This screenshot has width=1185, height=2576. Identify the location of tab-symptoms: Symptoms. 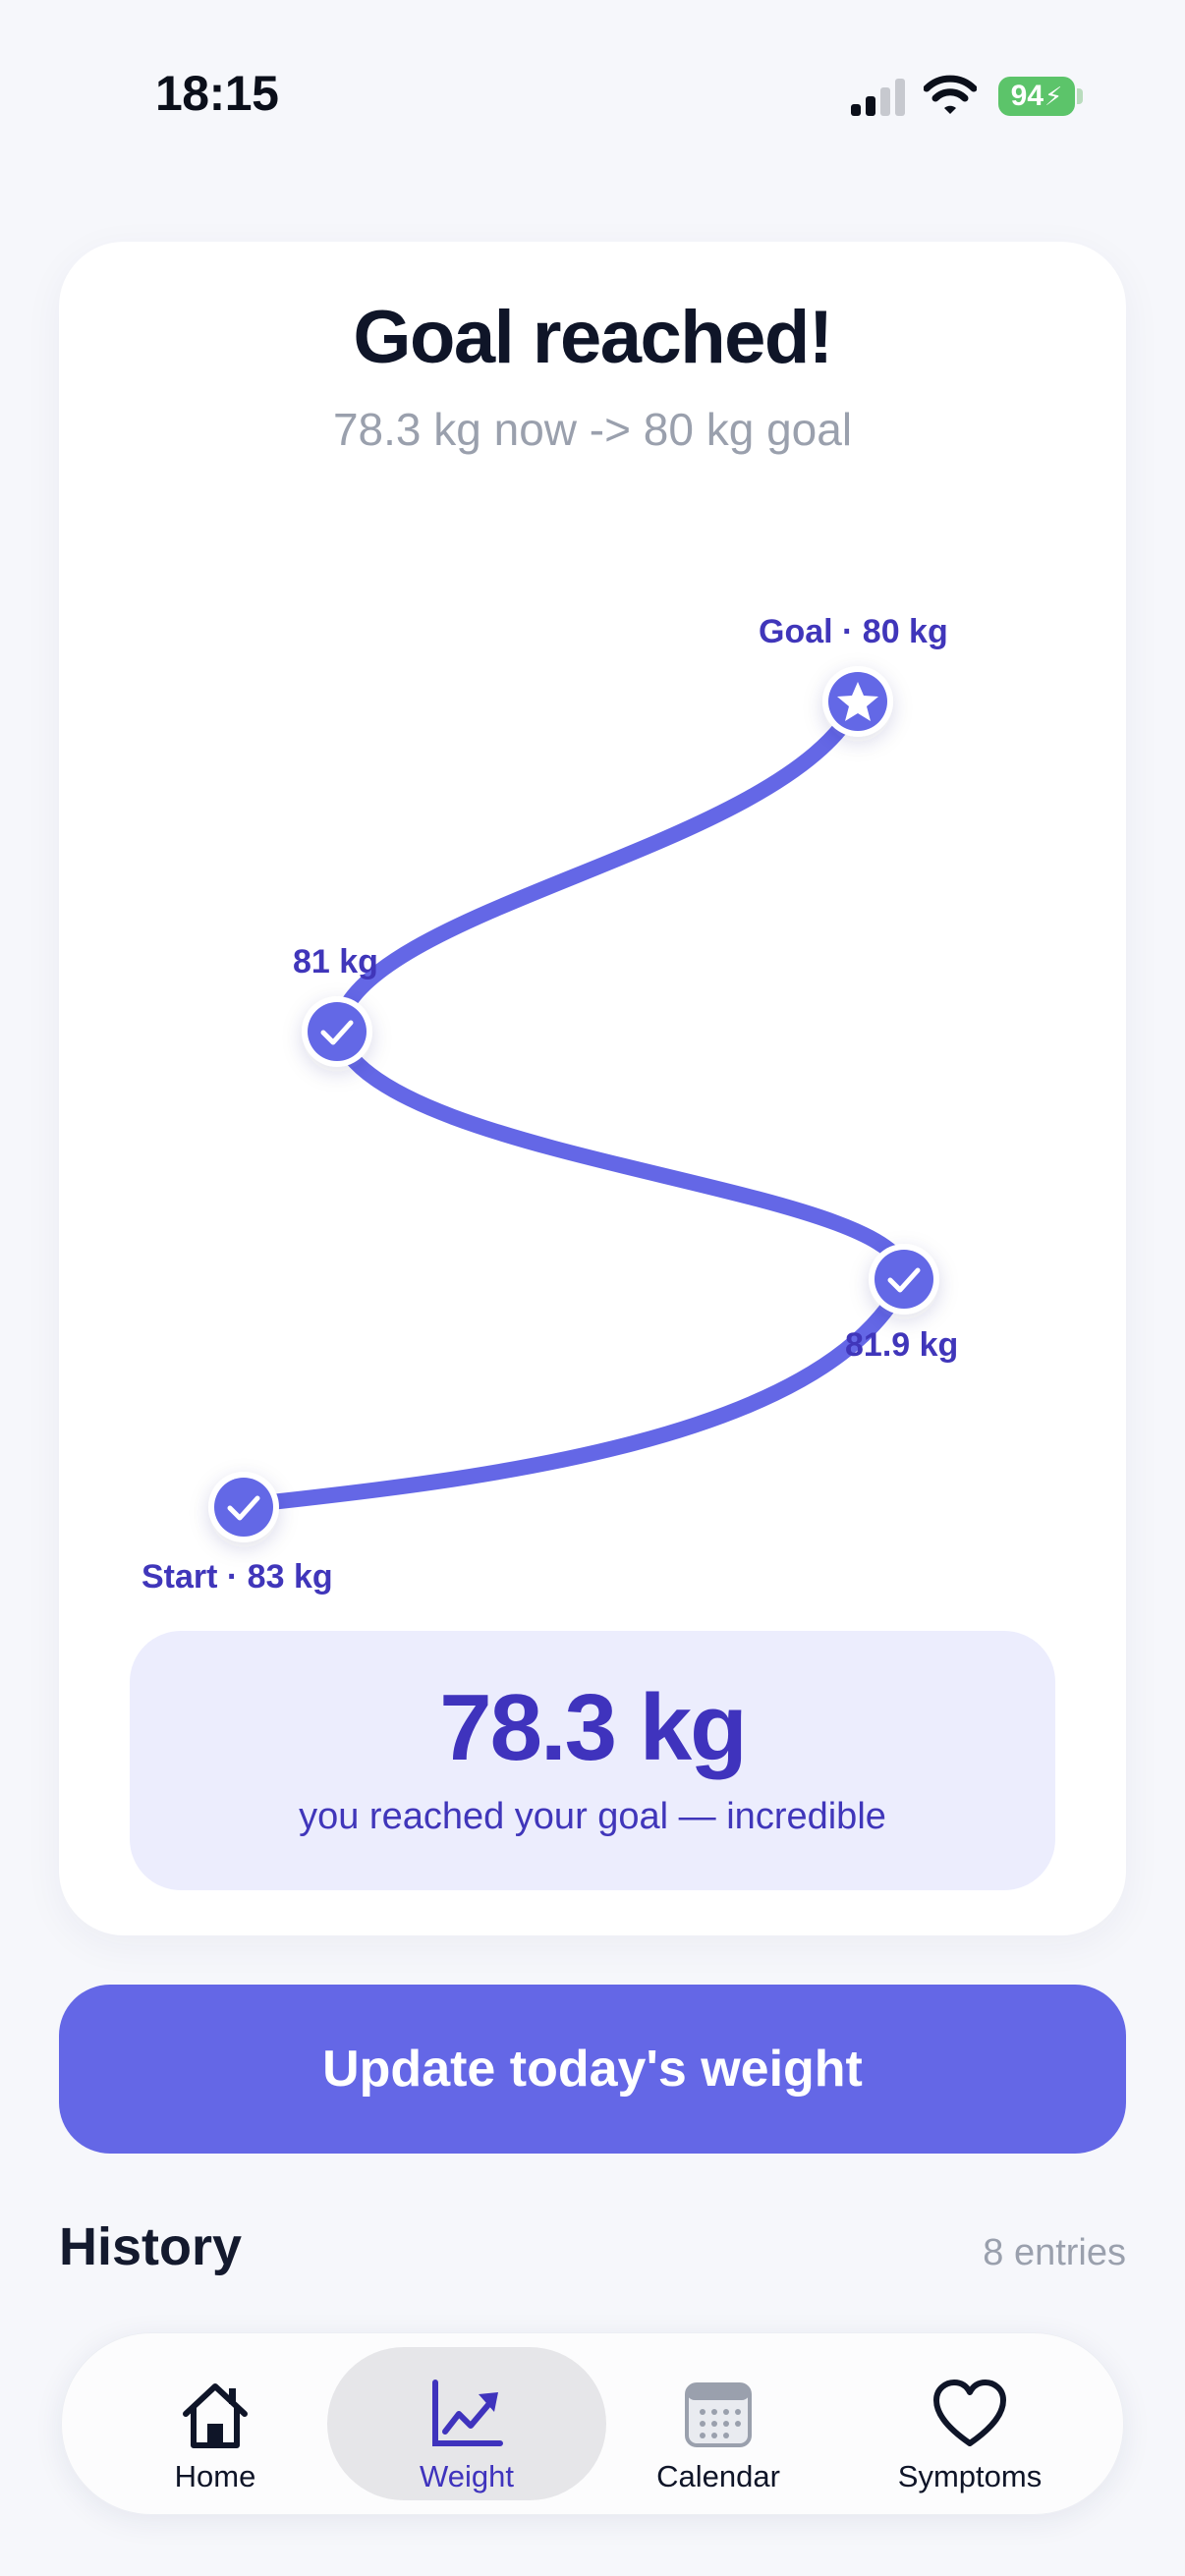
(970, 2423).